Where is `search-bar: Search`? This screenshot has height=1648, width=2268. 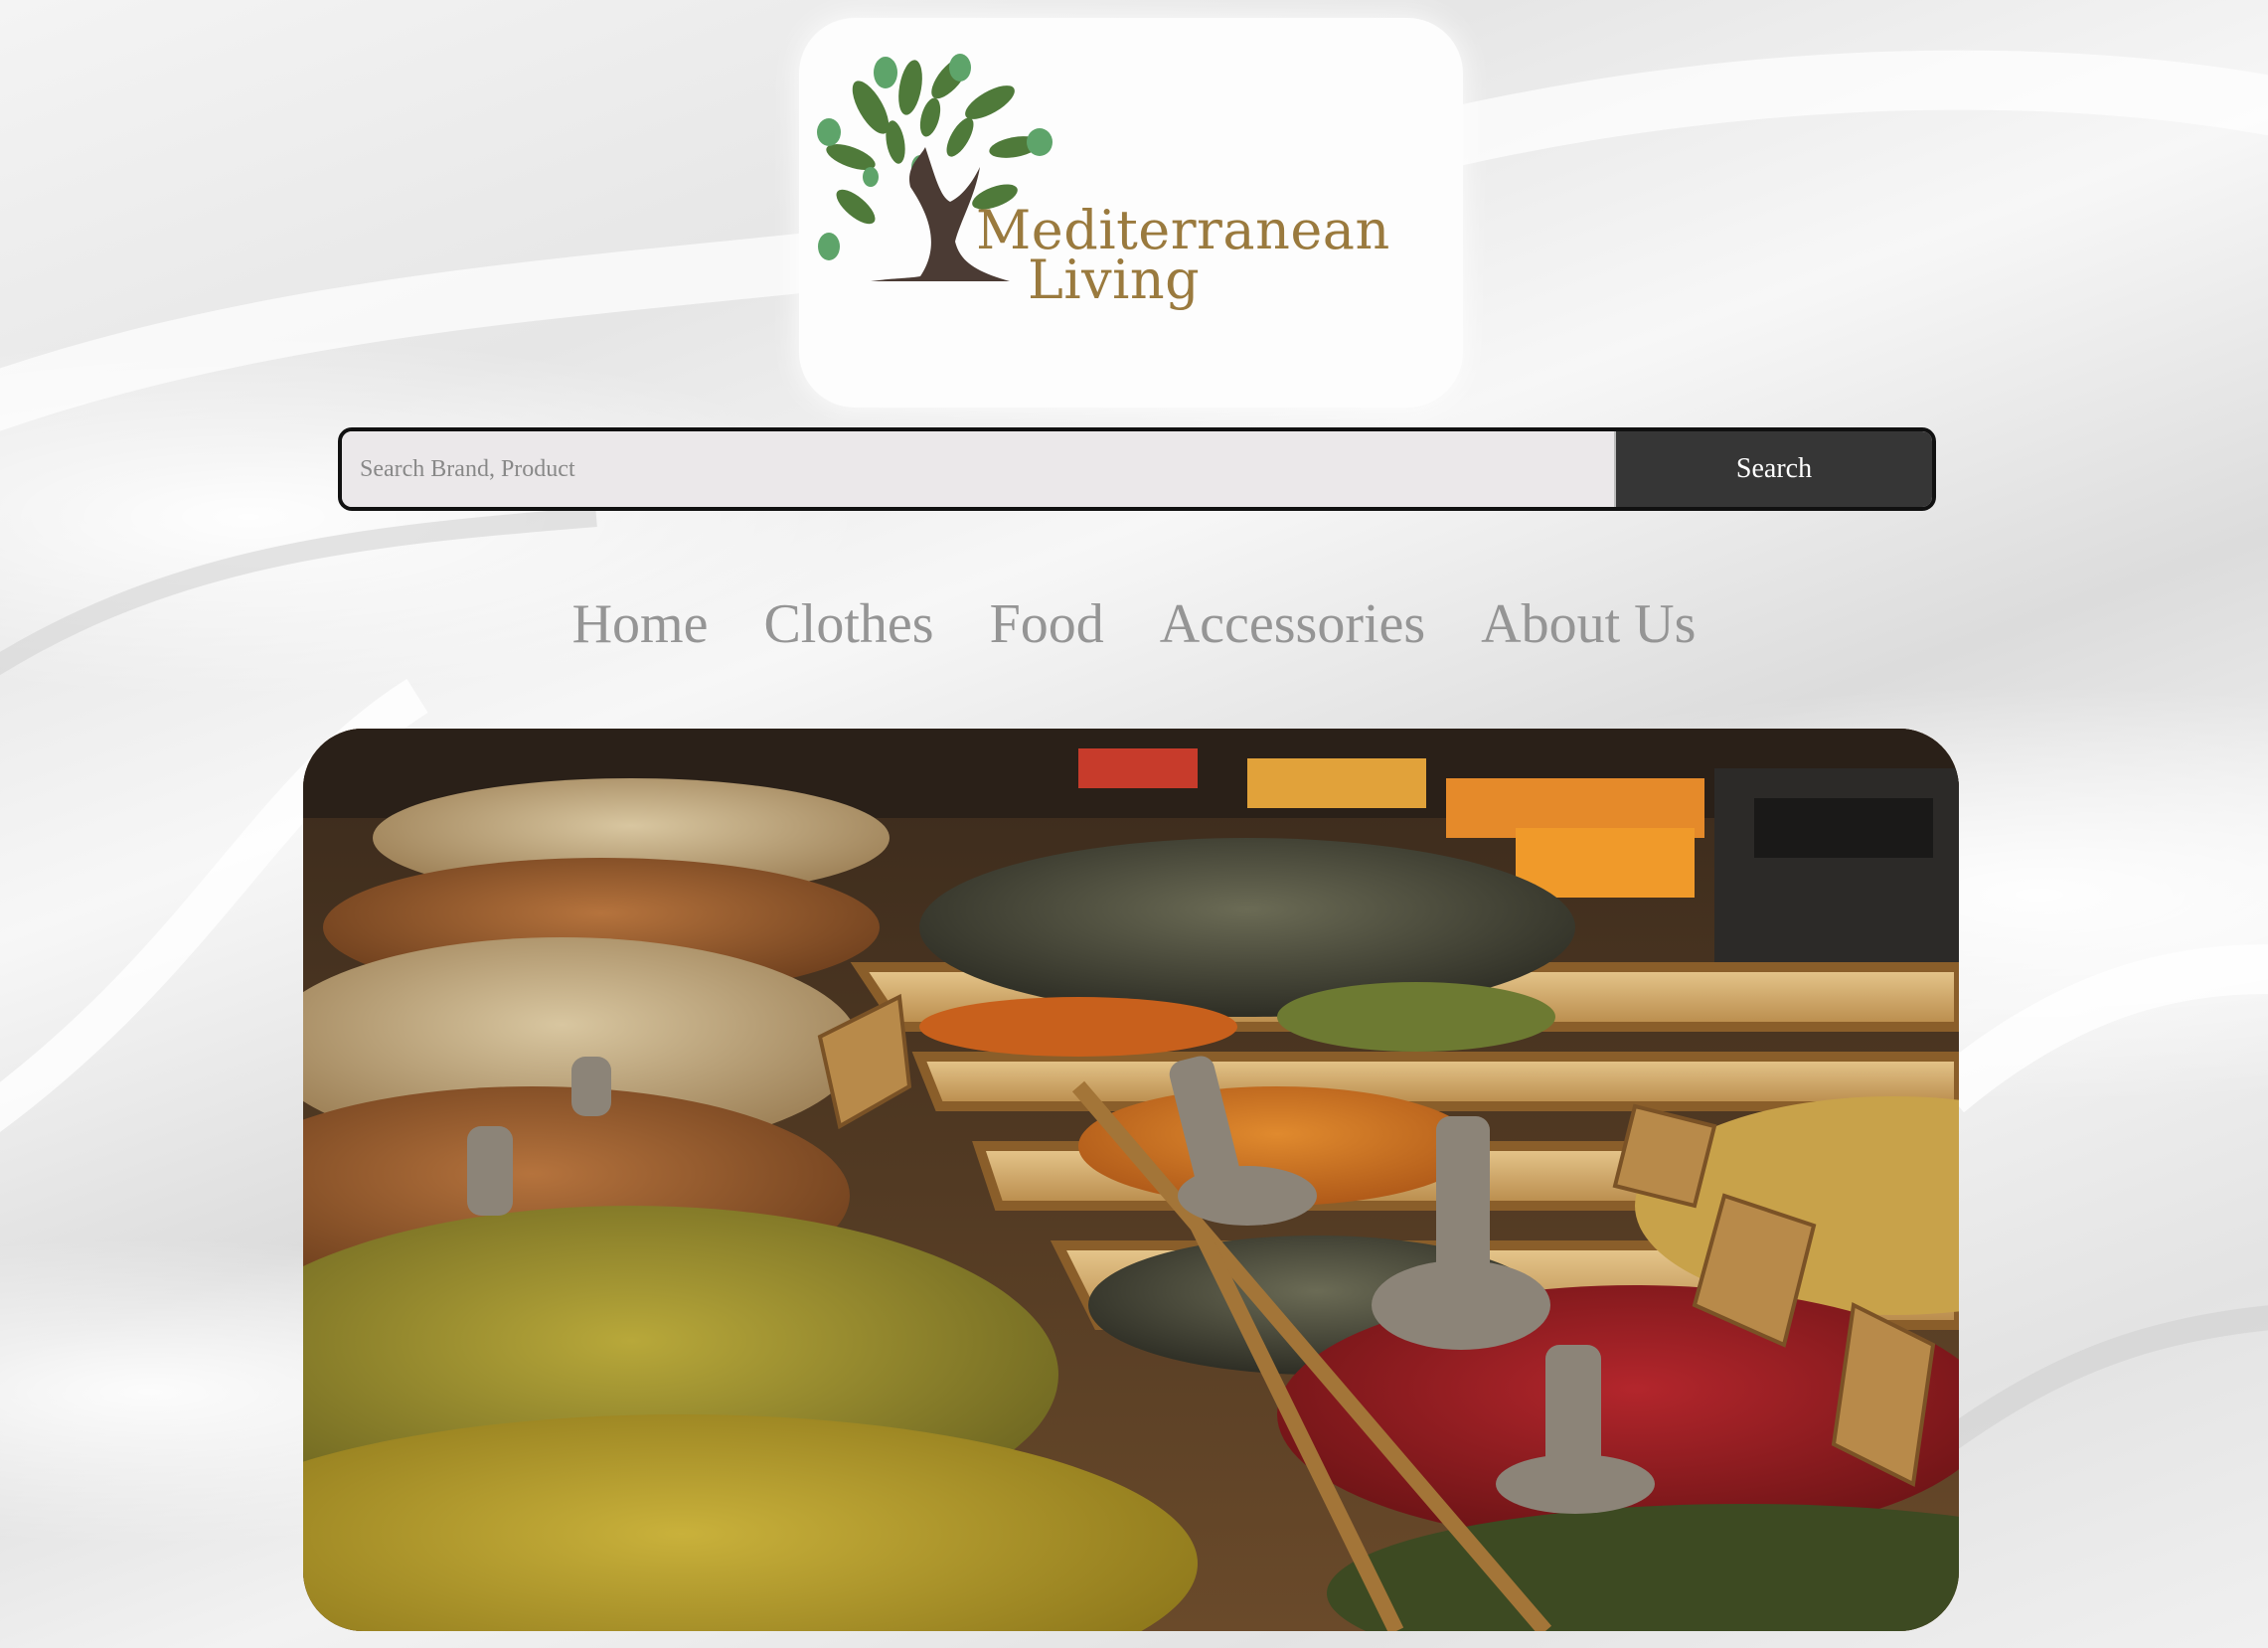 search-bar: Search is located at coordinates (1137, 469).